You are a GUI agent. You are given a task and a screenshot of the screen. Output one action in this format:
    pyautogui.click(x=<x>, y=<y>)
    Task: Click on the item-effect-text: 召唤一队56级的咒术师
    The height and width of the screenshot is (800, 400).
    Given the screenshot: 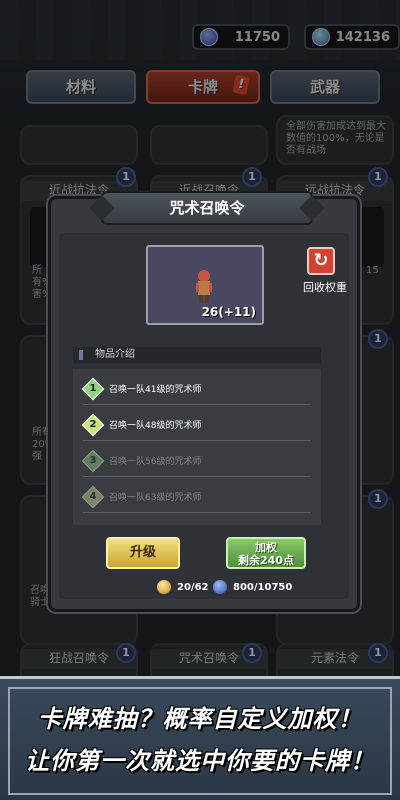 What is the action you would take?
    pyautogui.click(x=155, y=462)
    